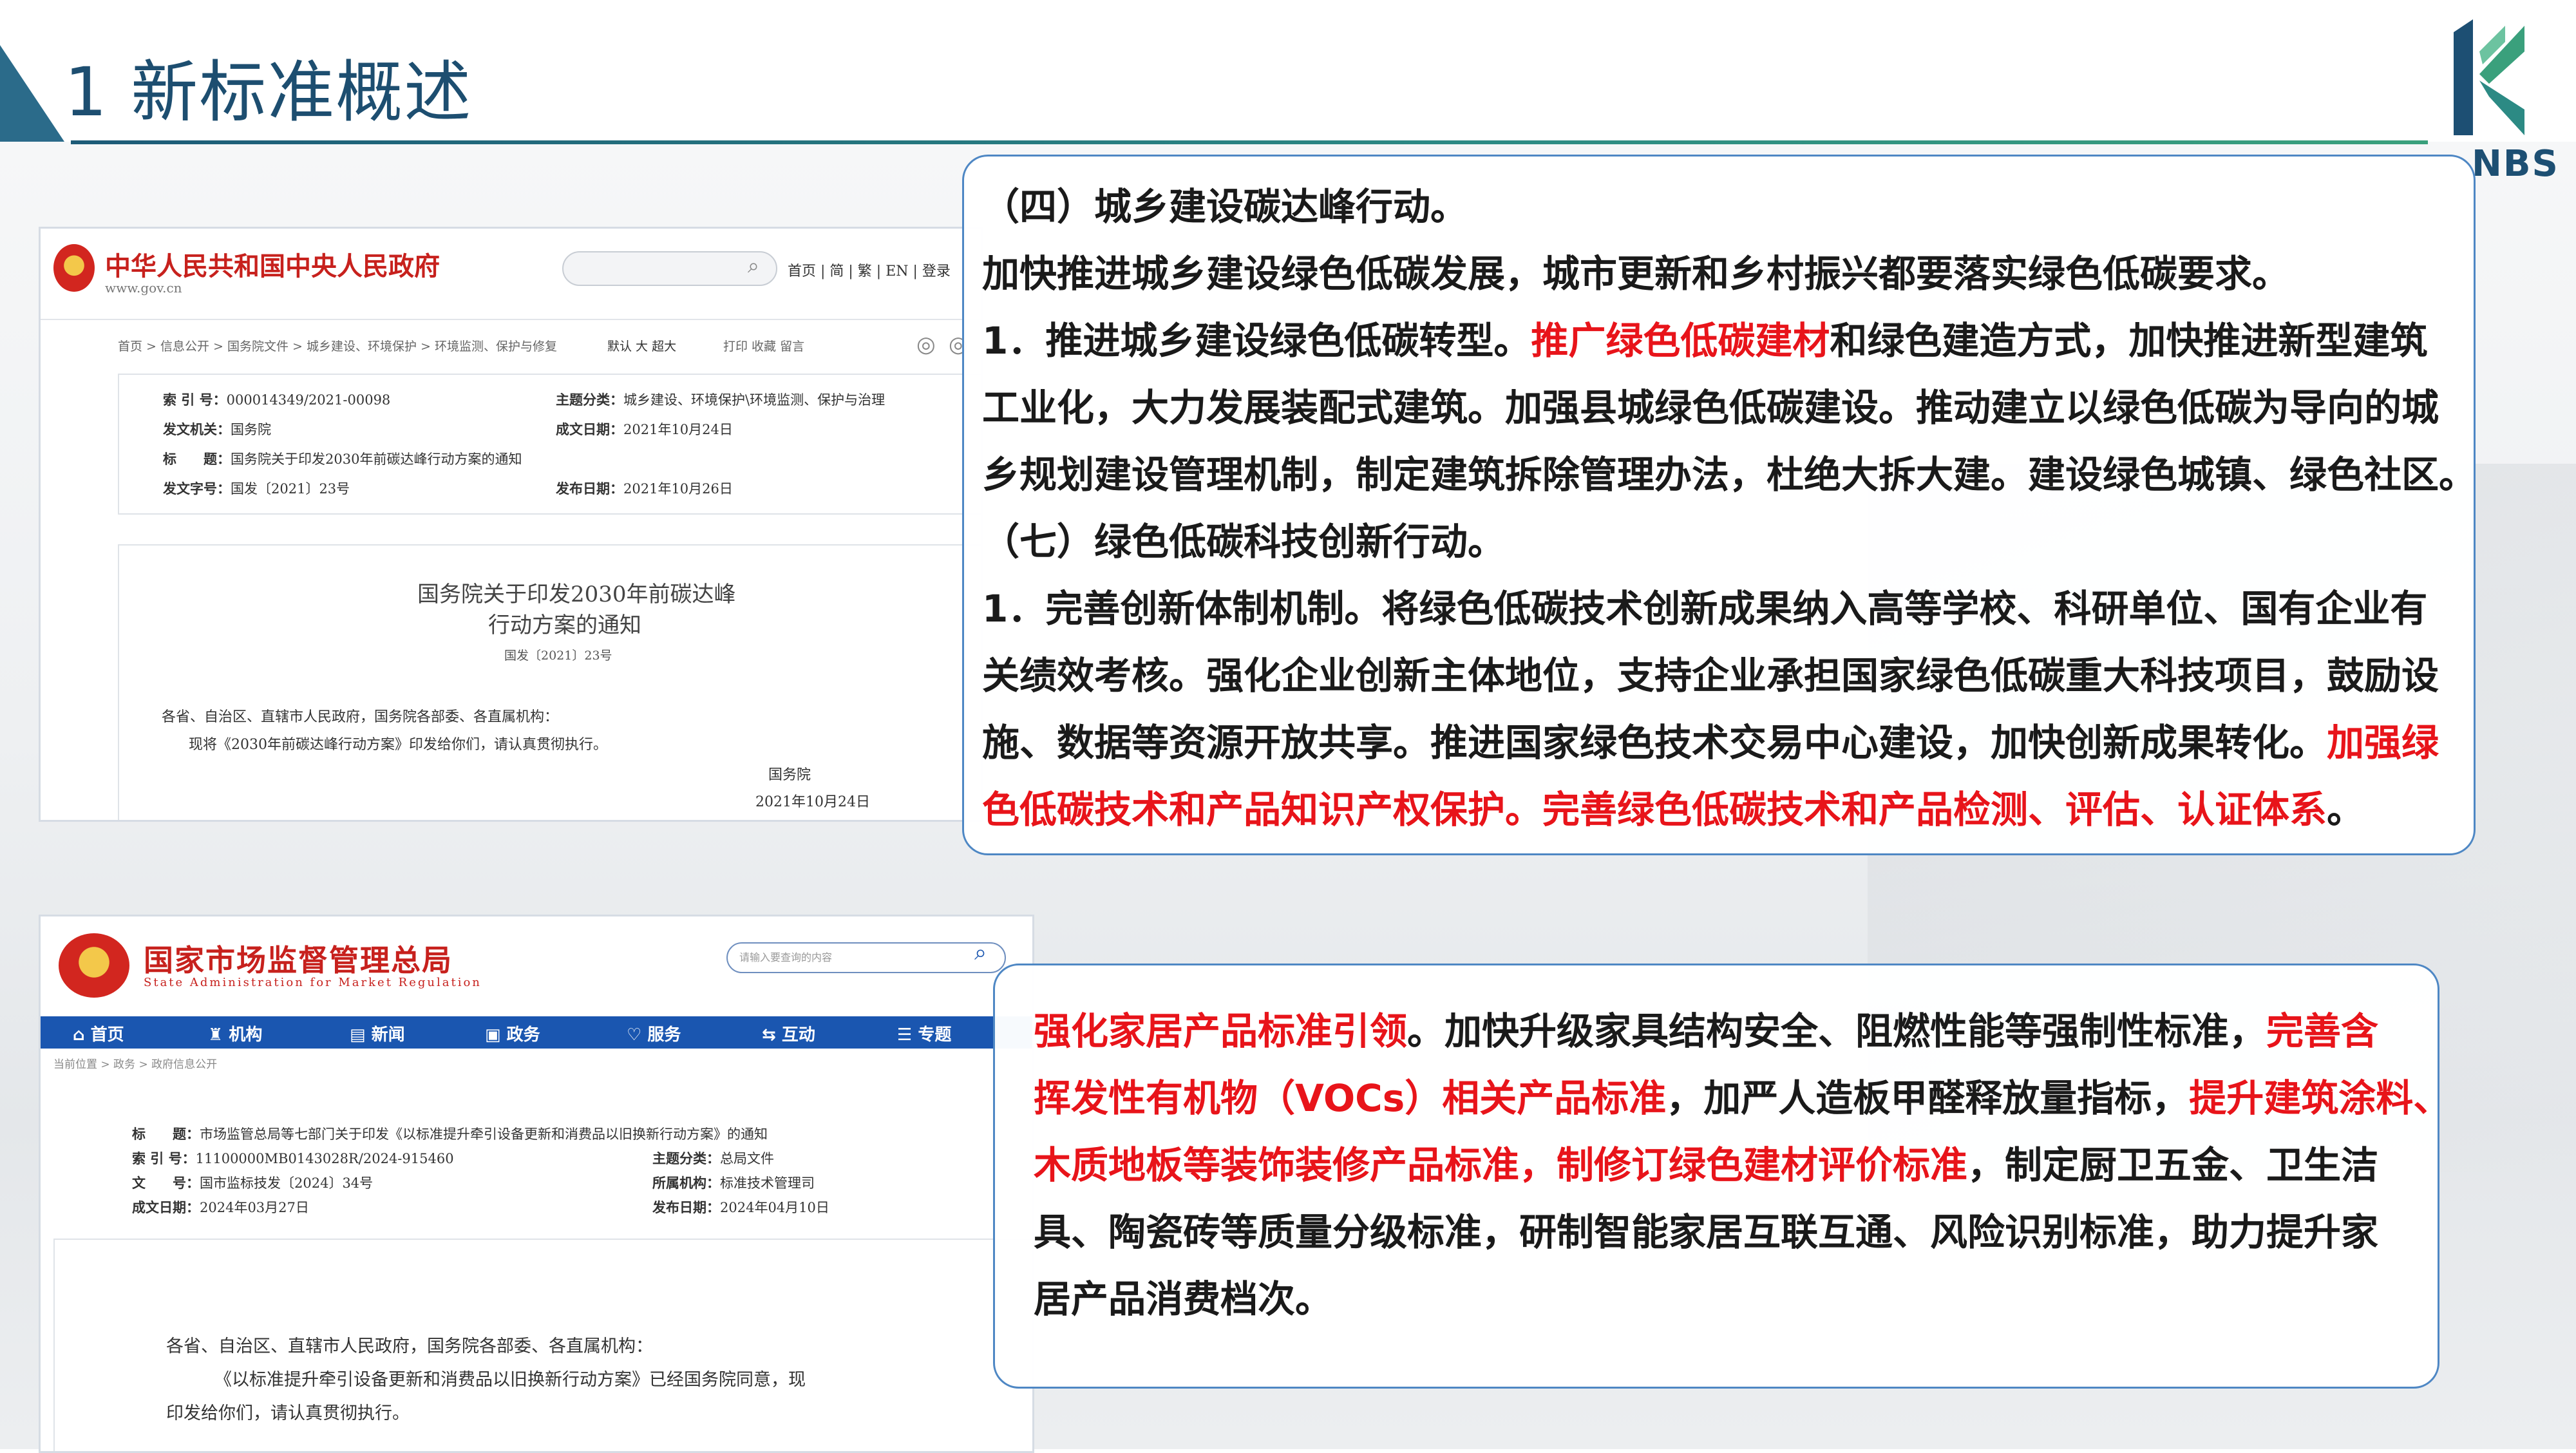 This screenshot has height=1453, width=2576. What do you see at coordinates (1705, 609) in the screenshot?
I see `card1-line: 1．完善创新体制机制。将绿色低碳技术创新成果纳入高等学校、科研单位、国有企业有` at bounding box center [1705, 609].